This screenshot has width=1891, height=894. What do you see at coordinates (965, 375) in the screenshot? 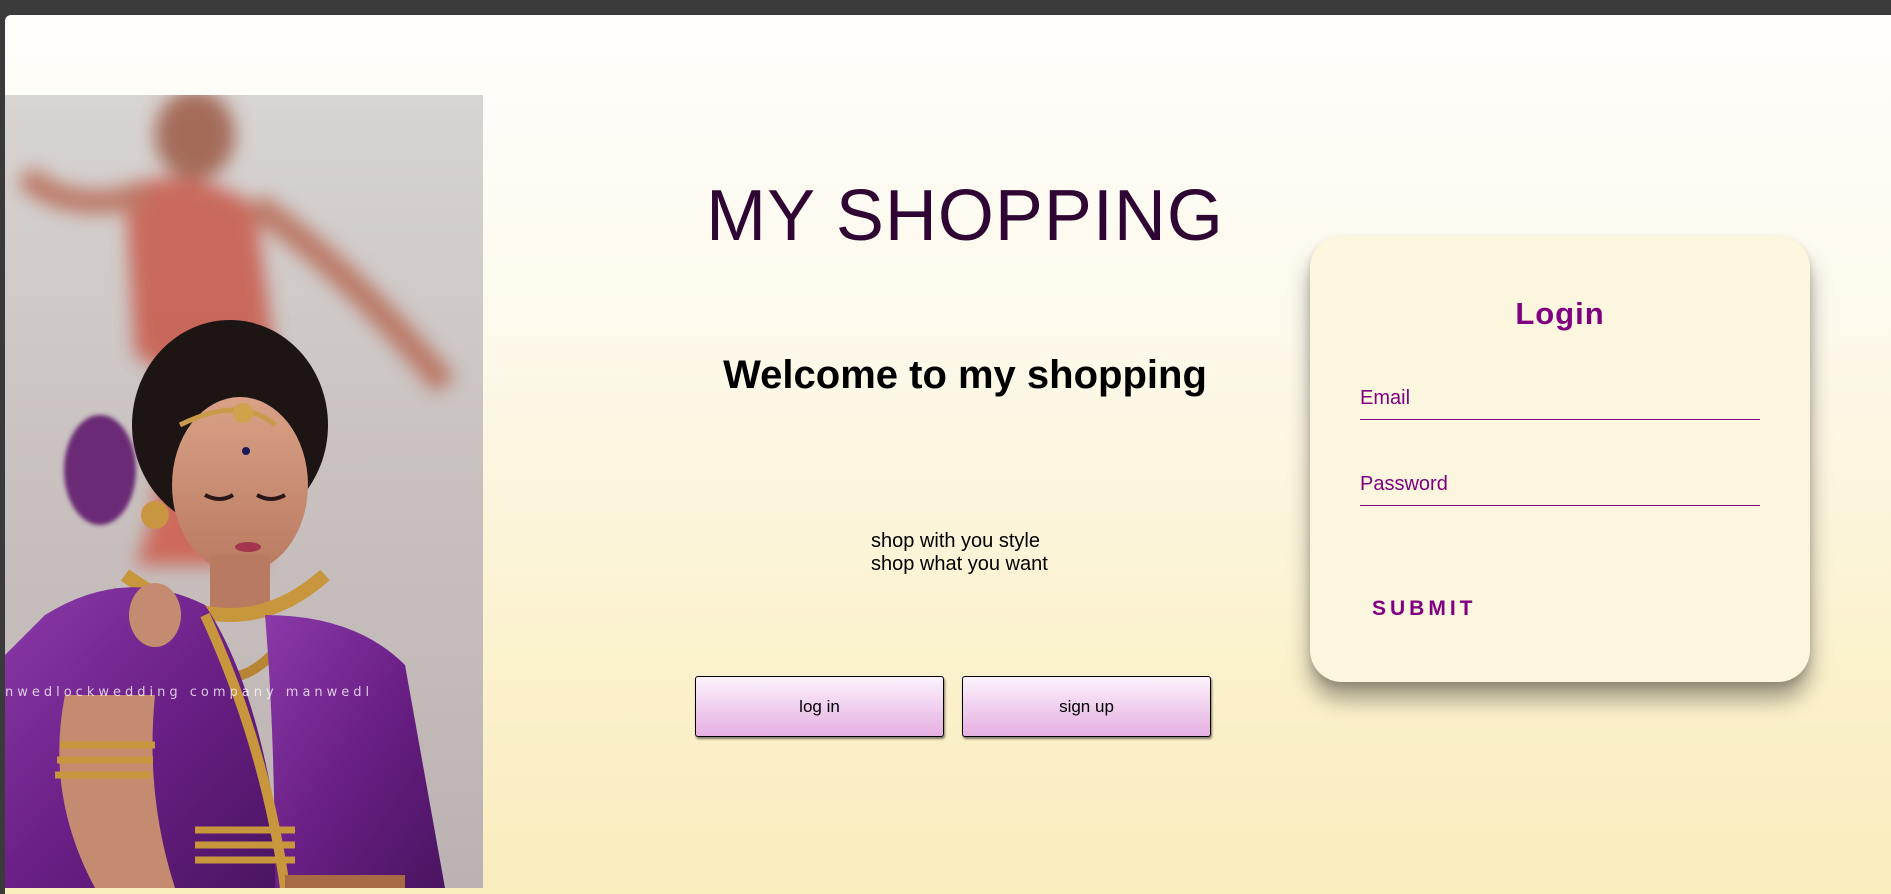
I see `welcome-heading: Welcome to my shopping` at bounding box center [965, 375].